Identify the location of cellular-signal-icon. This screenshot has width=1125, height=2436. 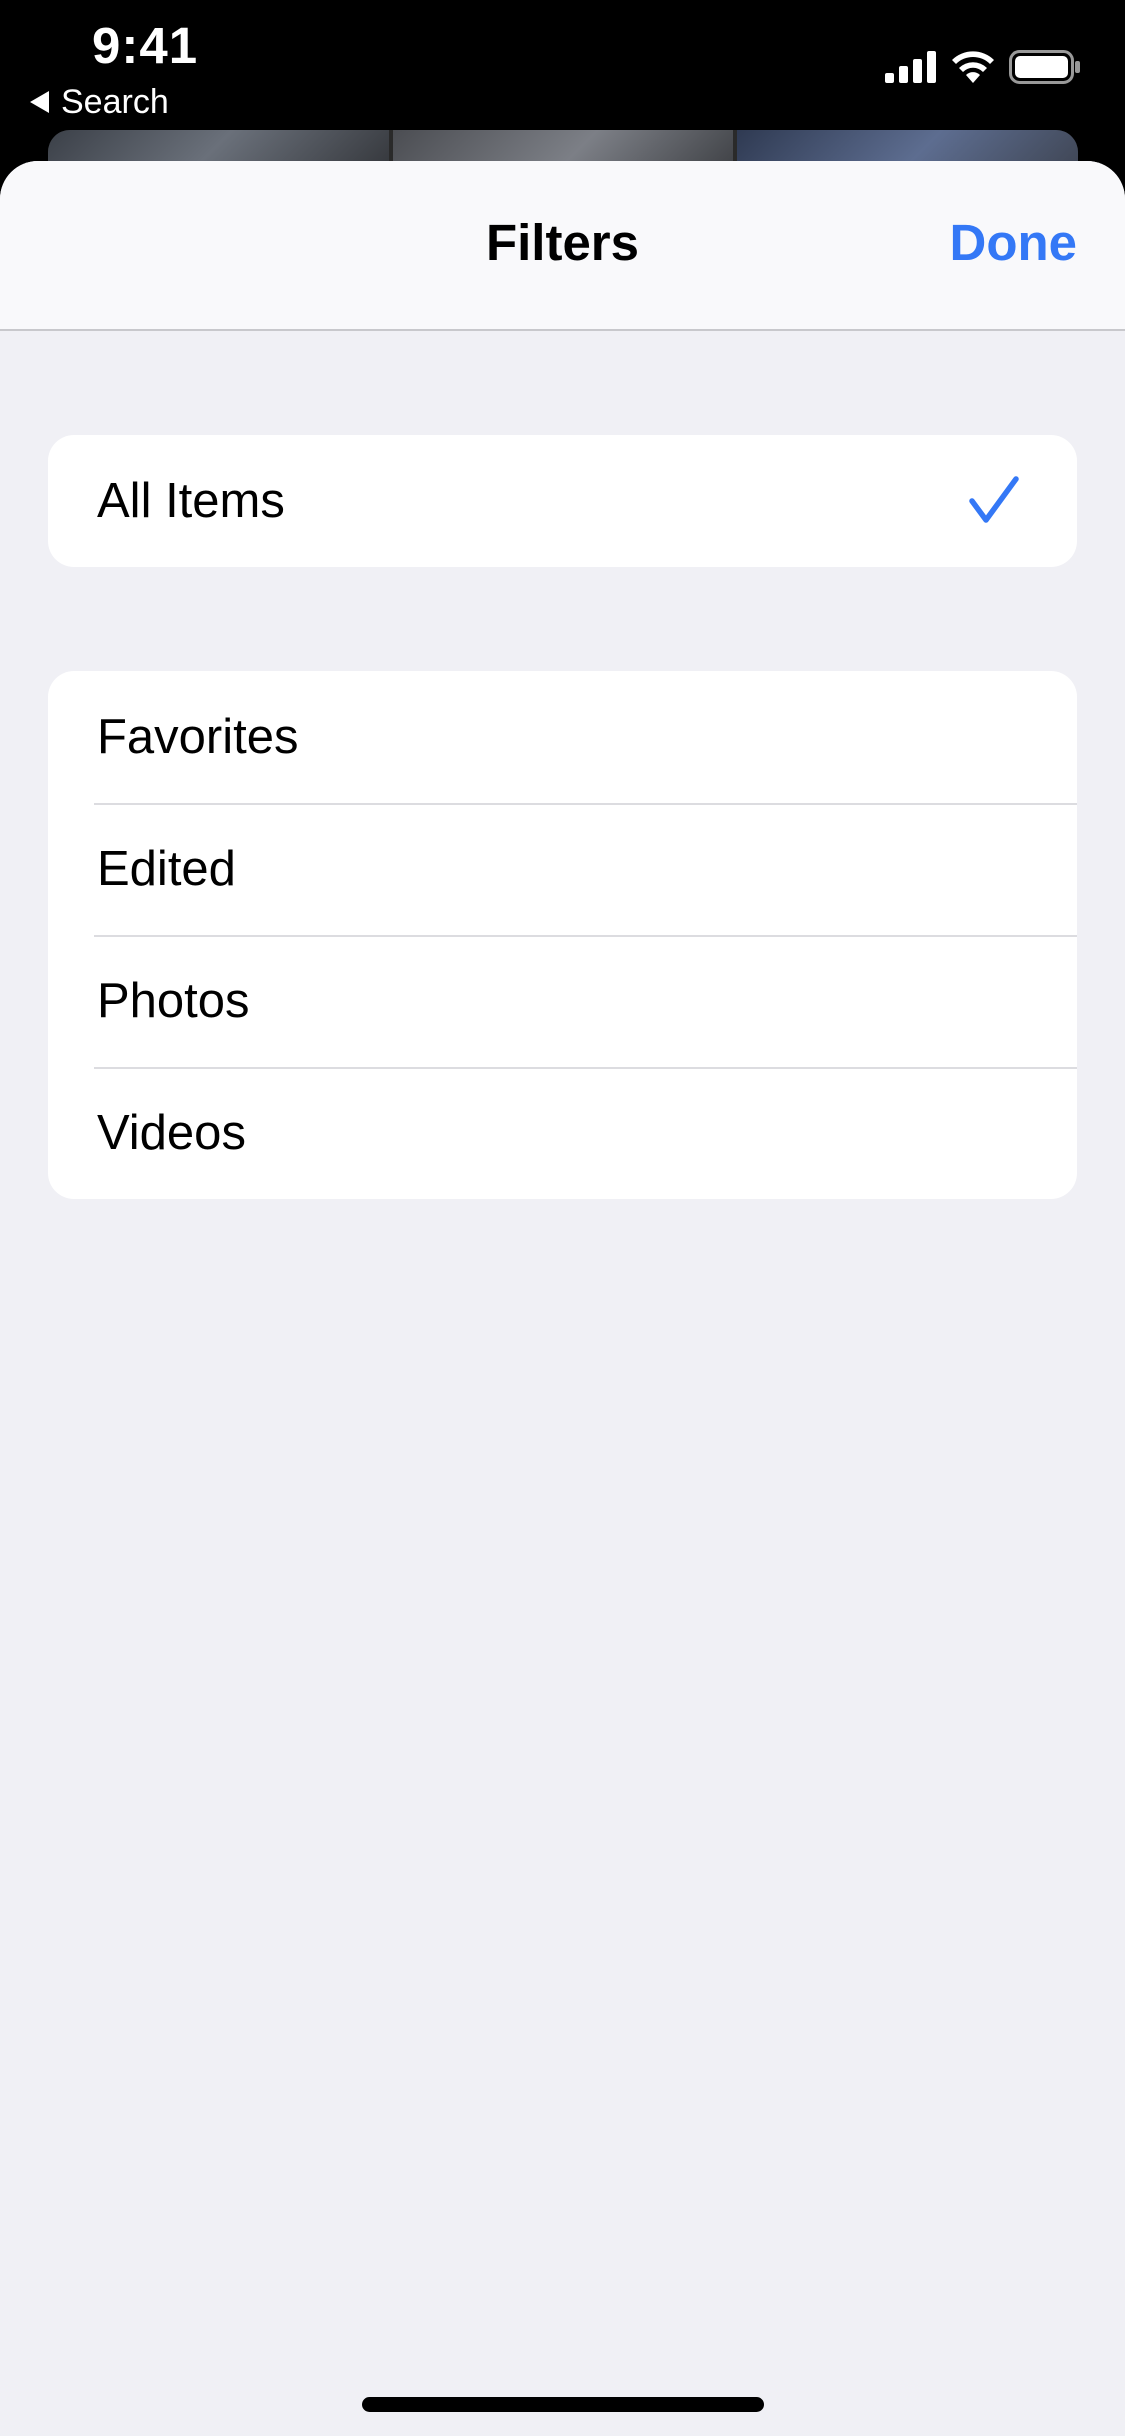
(910, 67).